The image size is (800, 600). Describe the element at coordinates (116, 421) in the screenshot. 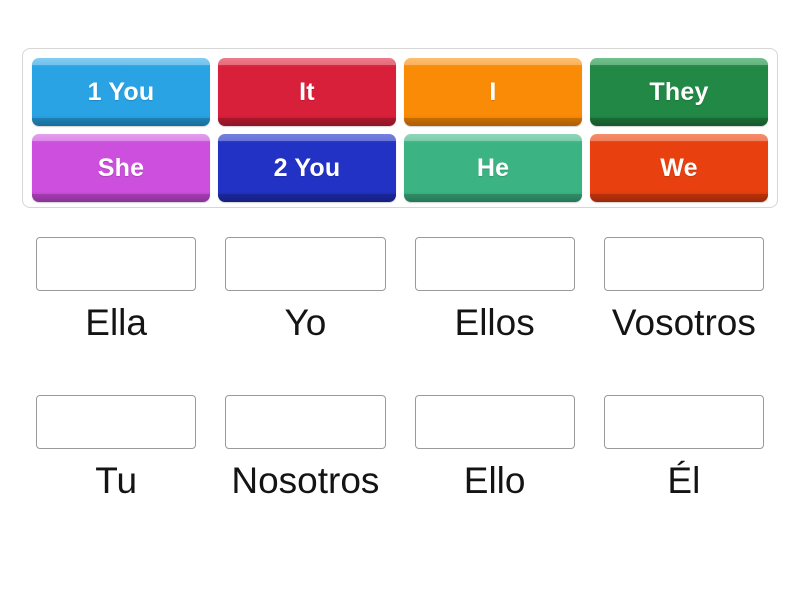

I see `drop-zone-tu` at that location.